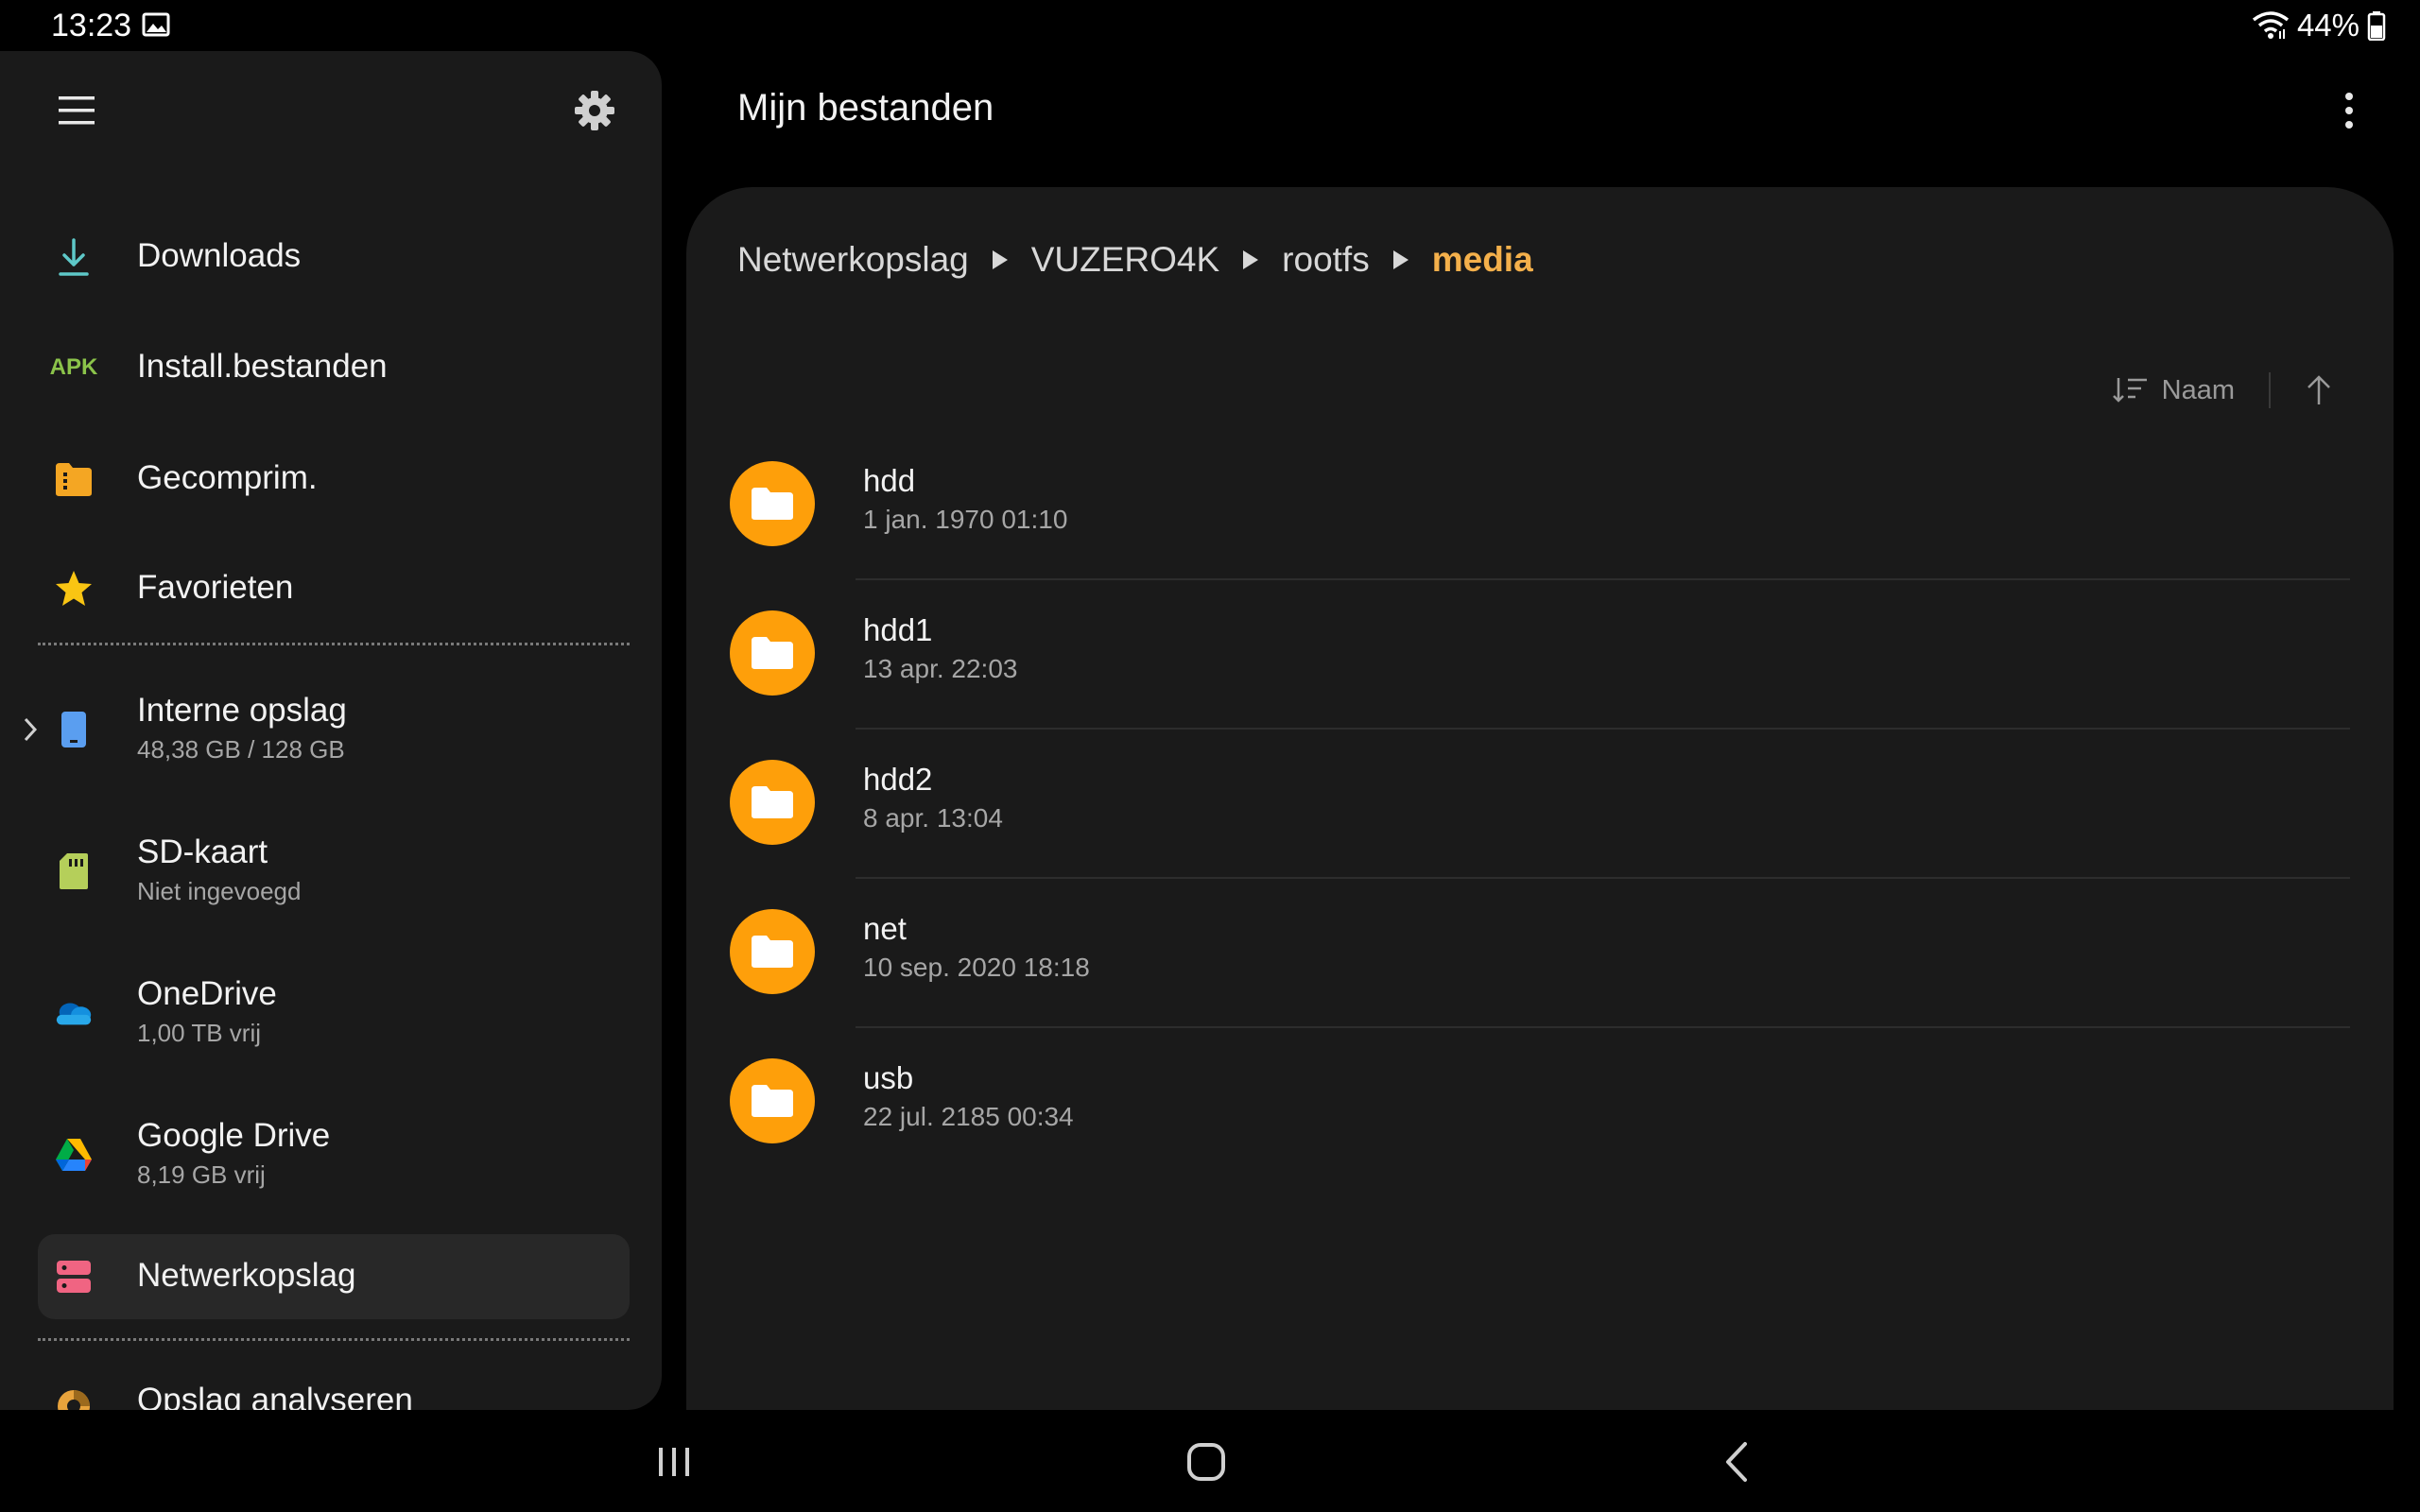  What do you see at coordinates (898, 779) in the screenshot?
I see `file-name: hdd2` at bounding box center [898, 779].